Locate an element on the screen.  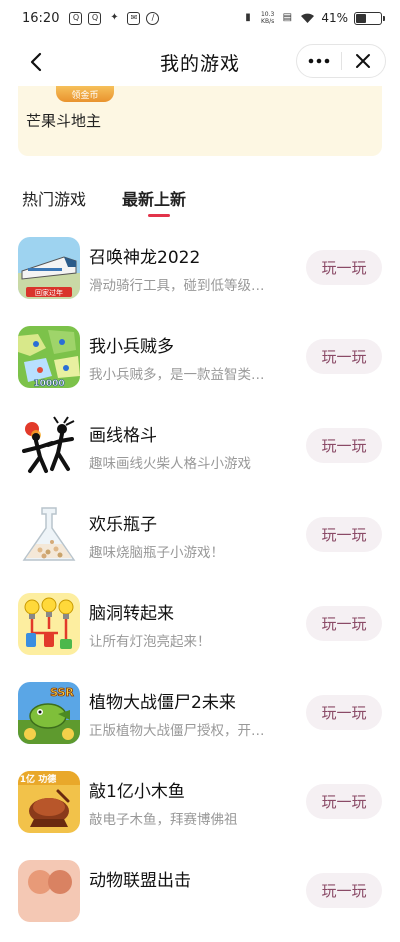
page-title: 我的游戏 is located at coordinates (199, 63).